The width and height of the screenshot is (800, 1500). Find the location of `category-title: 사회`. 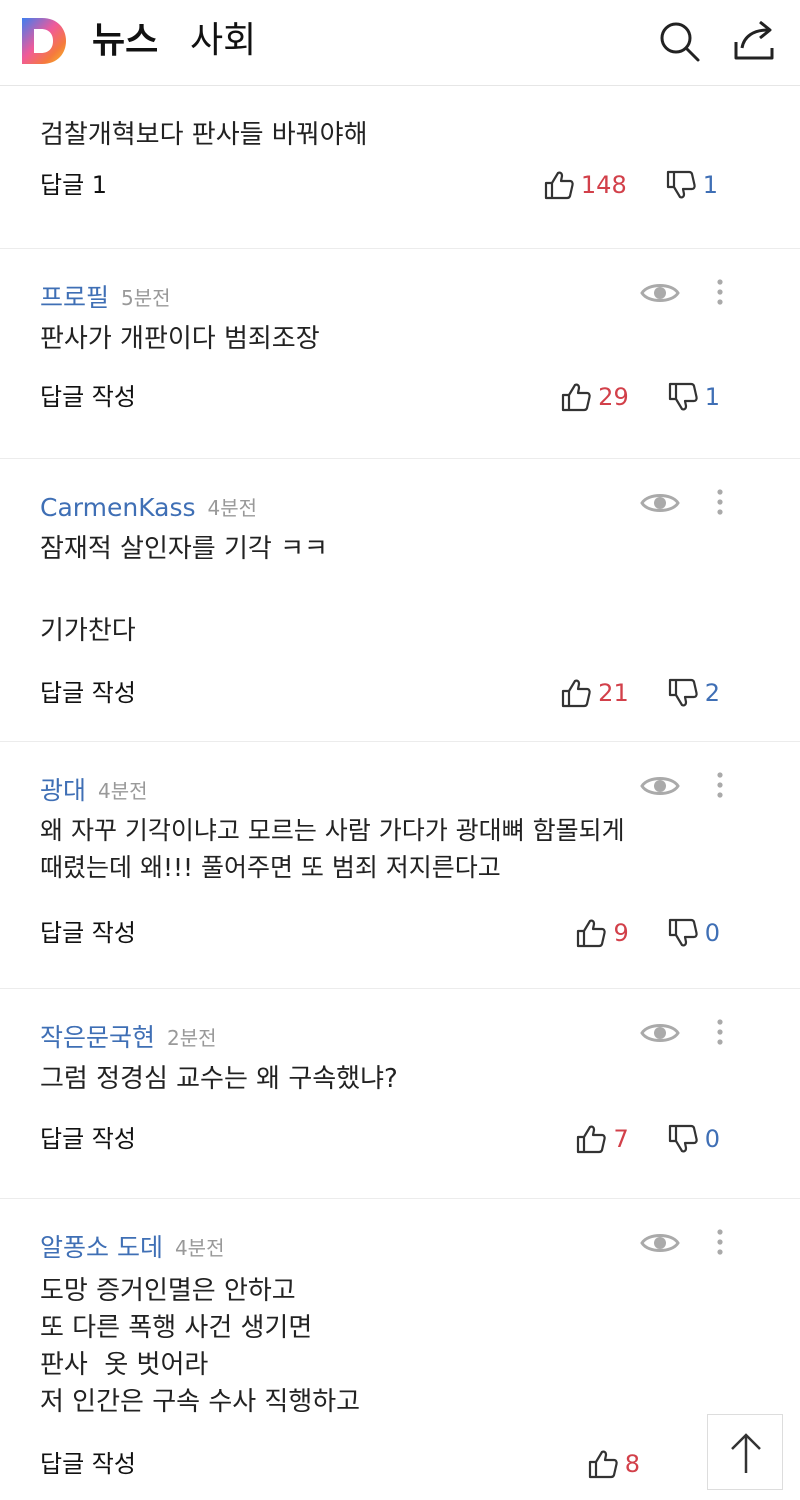

category-title: 사회 is located at coordinates (223, 40).